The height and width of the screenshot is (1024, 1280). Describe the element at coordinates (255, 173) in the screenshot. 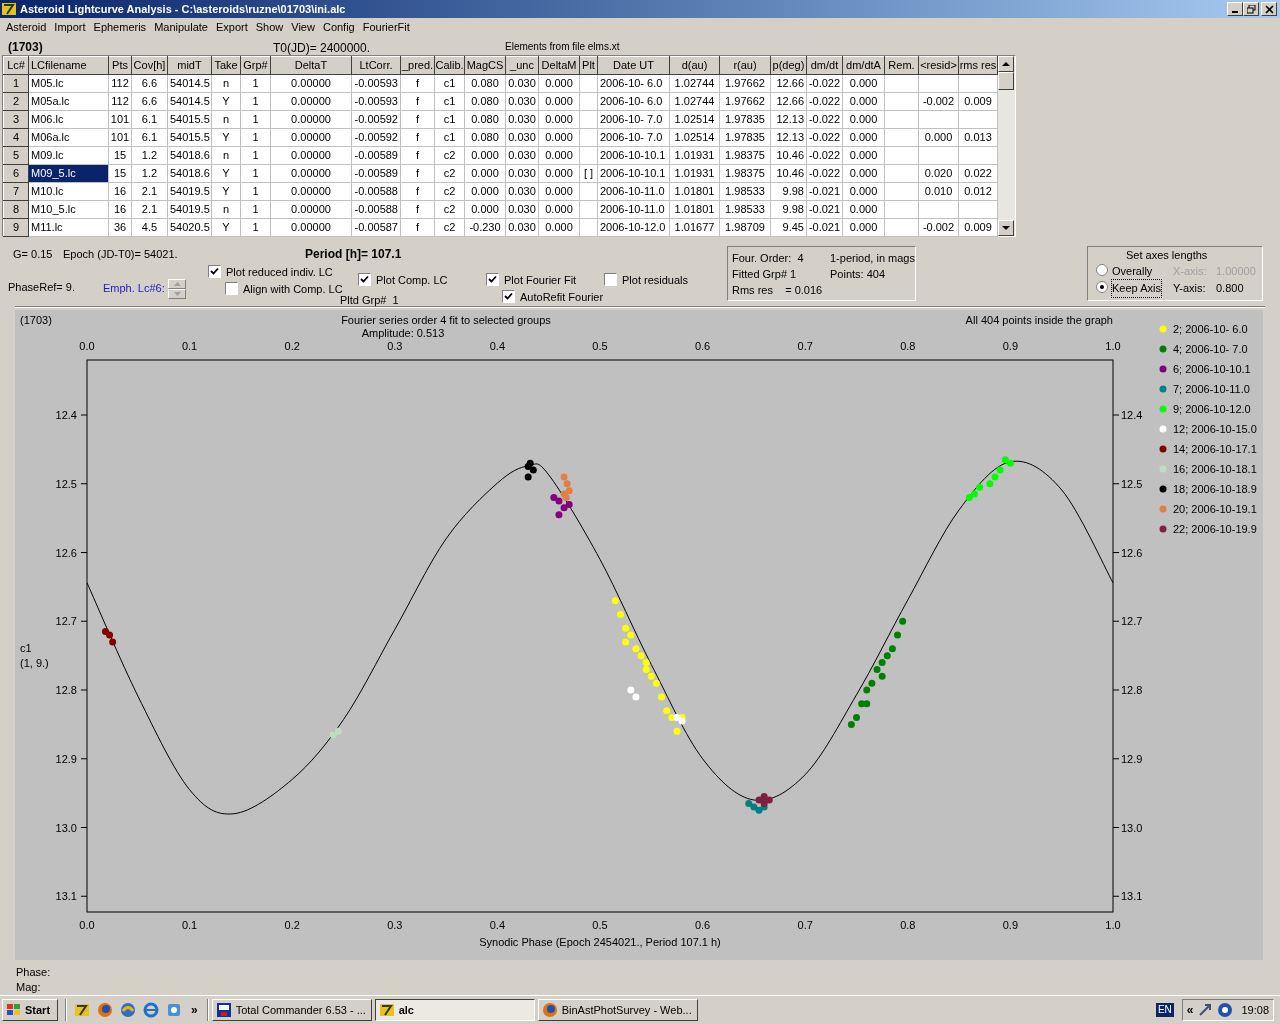

I see `table-cell: 1` at that location.